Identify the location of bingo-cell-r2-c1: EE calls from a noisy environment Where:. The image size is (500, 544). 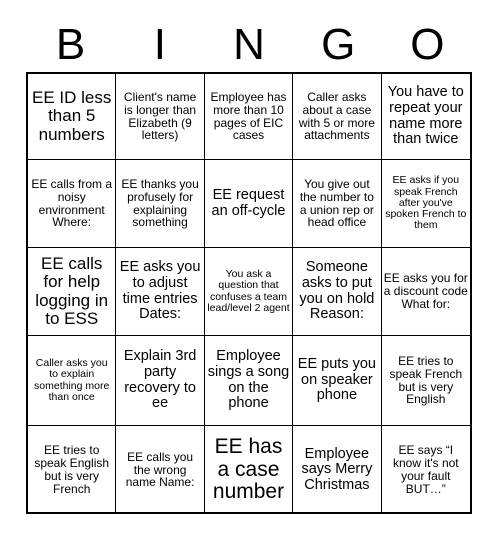
(72, 204).